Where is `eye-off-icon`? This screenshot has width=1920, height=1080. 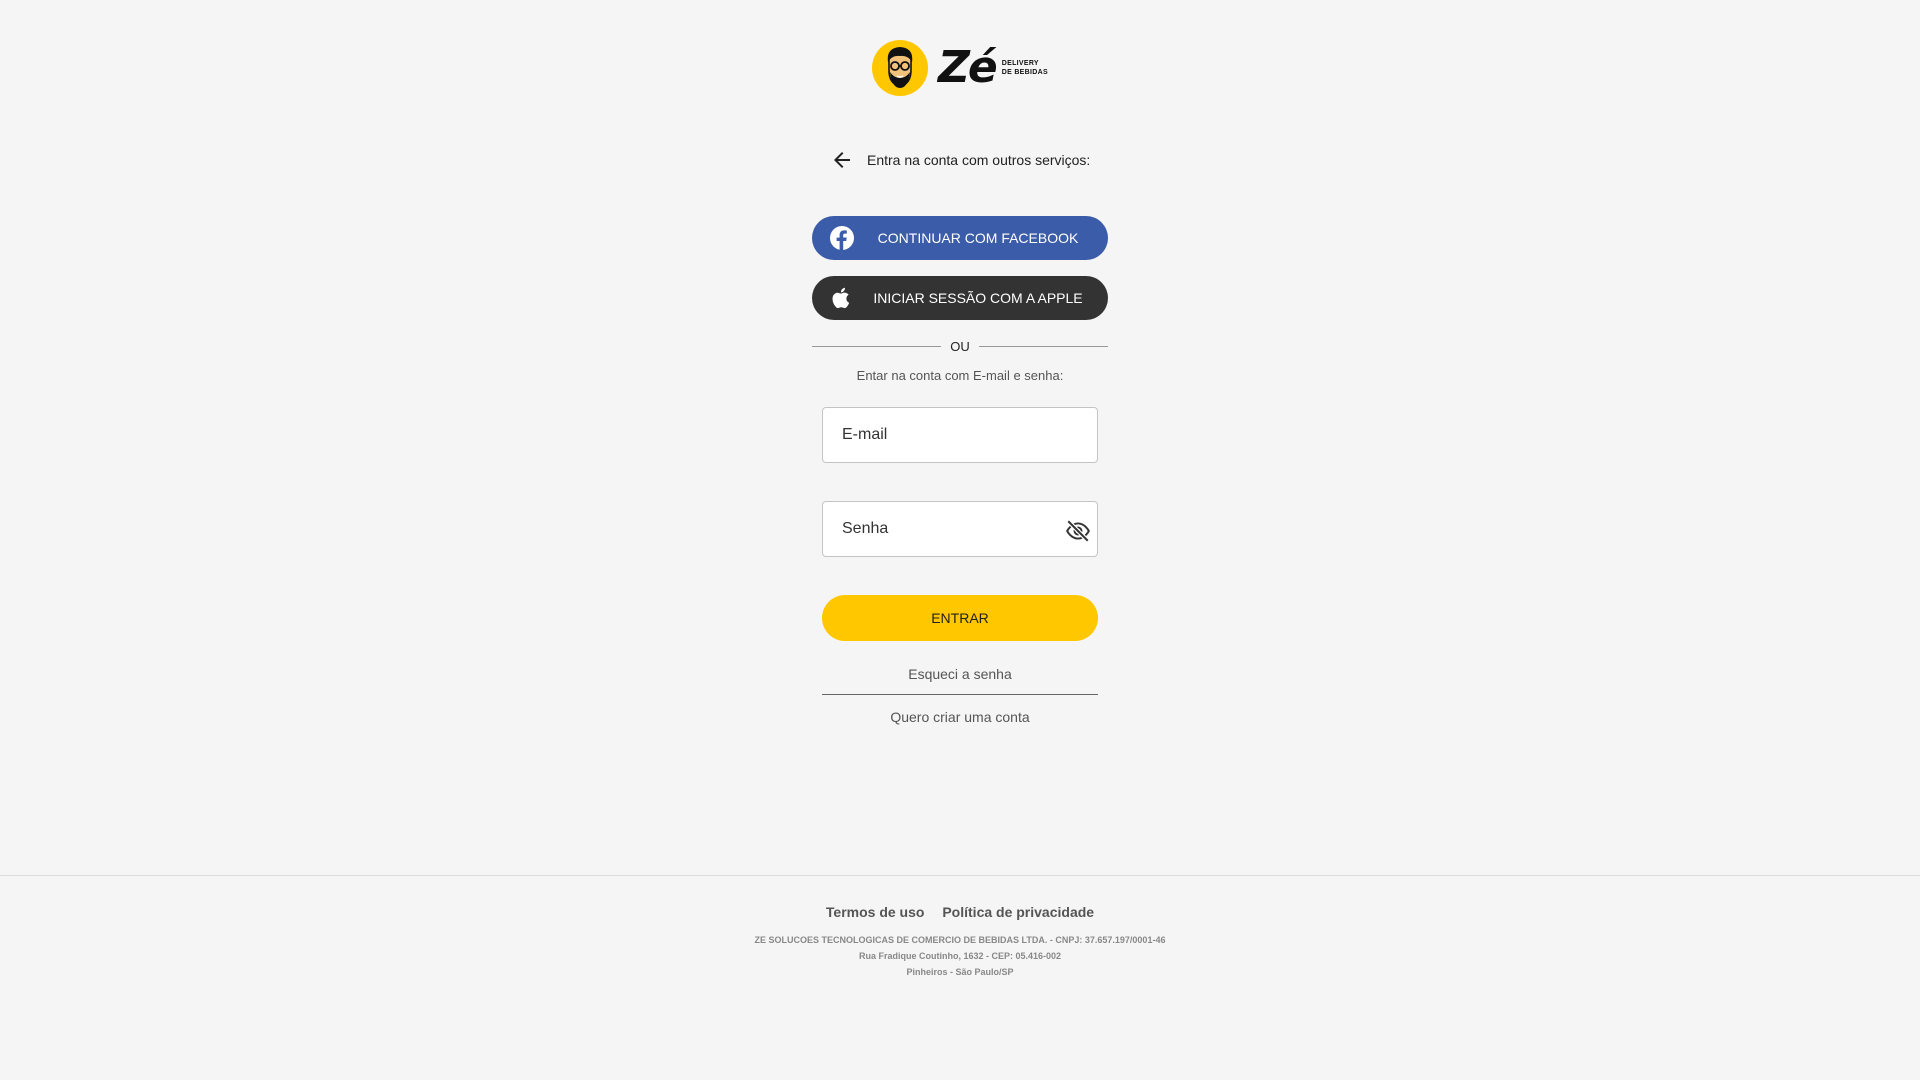 eye-off-icon is located at coordinates (1078, 531).